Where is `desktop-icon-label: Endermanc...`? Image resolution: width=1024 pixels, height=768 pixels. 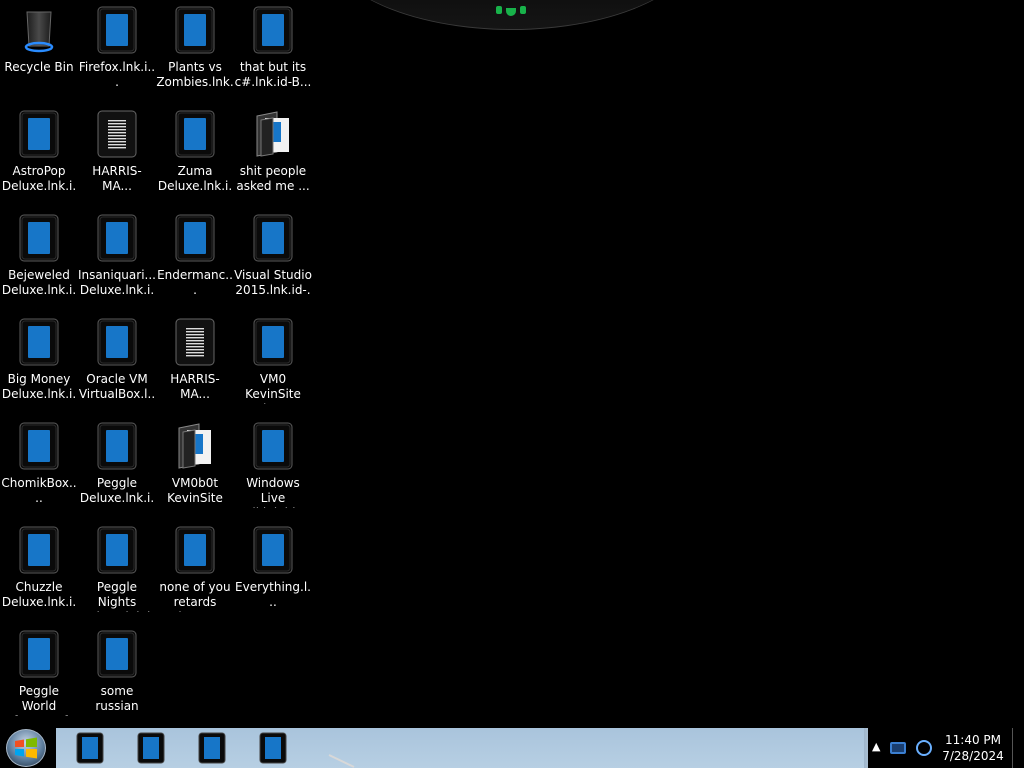 desktop-icon-label: Endermanc... is located at coordinates (195, 282).